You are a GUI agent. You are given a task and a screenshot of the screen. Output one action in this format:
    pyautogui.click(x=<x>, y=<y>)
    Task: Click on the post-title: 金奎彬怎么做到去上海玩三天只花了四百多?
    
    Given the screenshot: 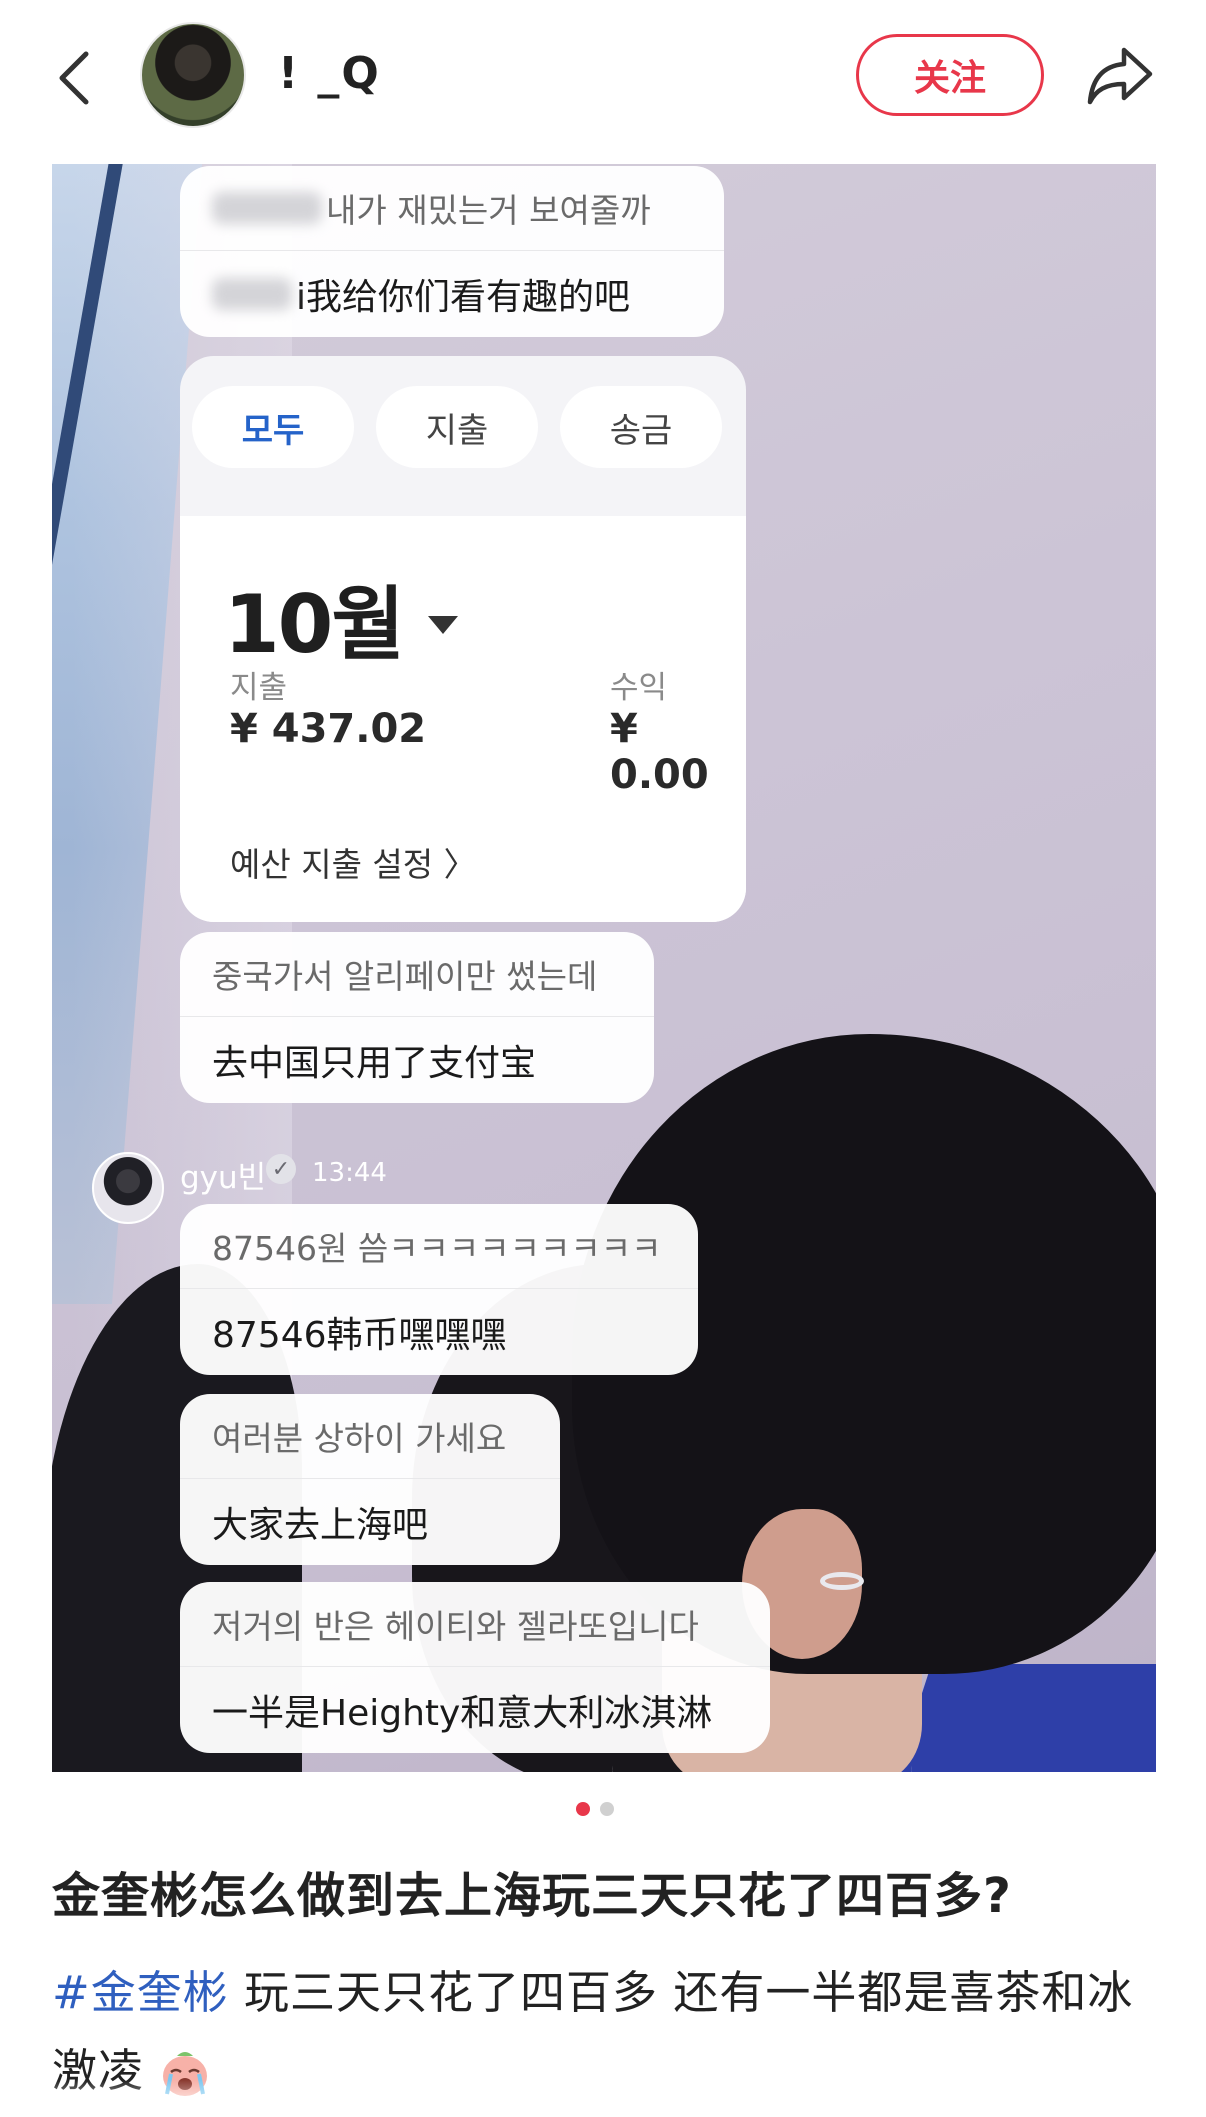 What is the action you would take?
    pyautogui.click(x=532, y=1896)
    